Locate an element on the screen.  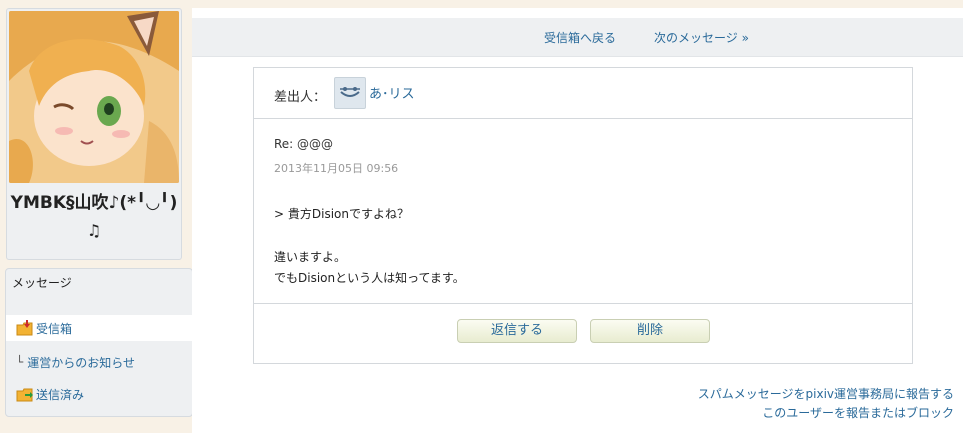
sent-folder-icon is located at coordinates (26, 394).